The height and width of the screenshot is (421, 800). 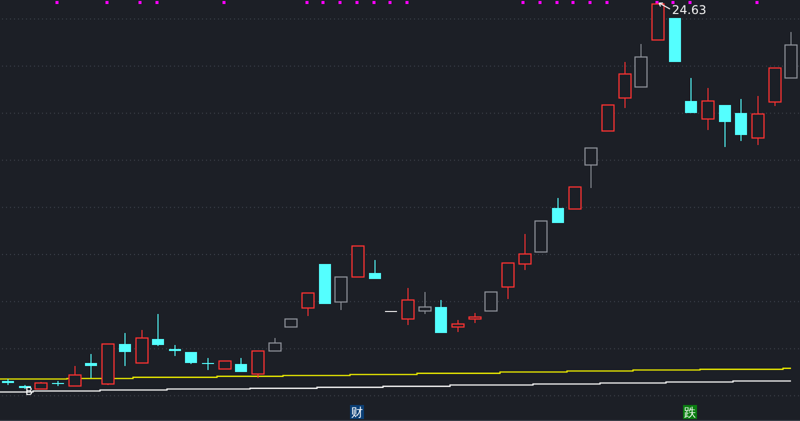 What do you see at coordinates (689, 10) in the screenshot?
I see `high-price-label: 24.63` at bounding box center [689, 10].